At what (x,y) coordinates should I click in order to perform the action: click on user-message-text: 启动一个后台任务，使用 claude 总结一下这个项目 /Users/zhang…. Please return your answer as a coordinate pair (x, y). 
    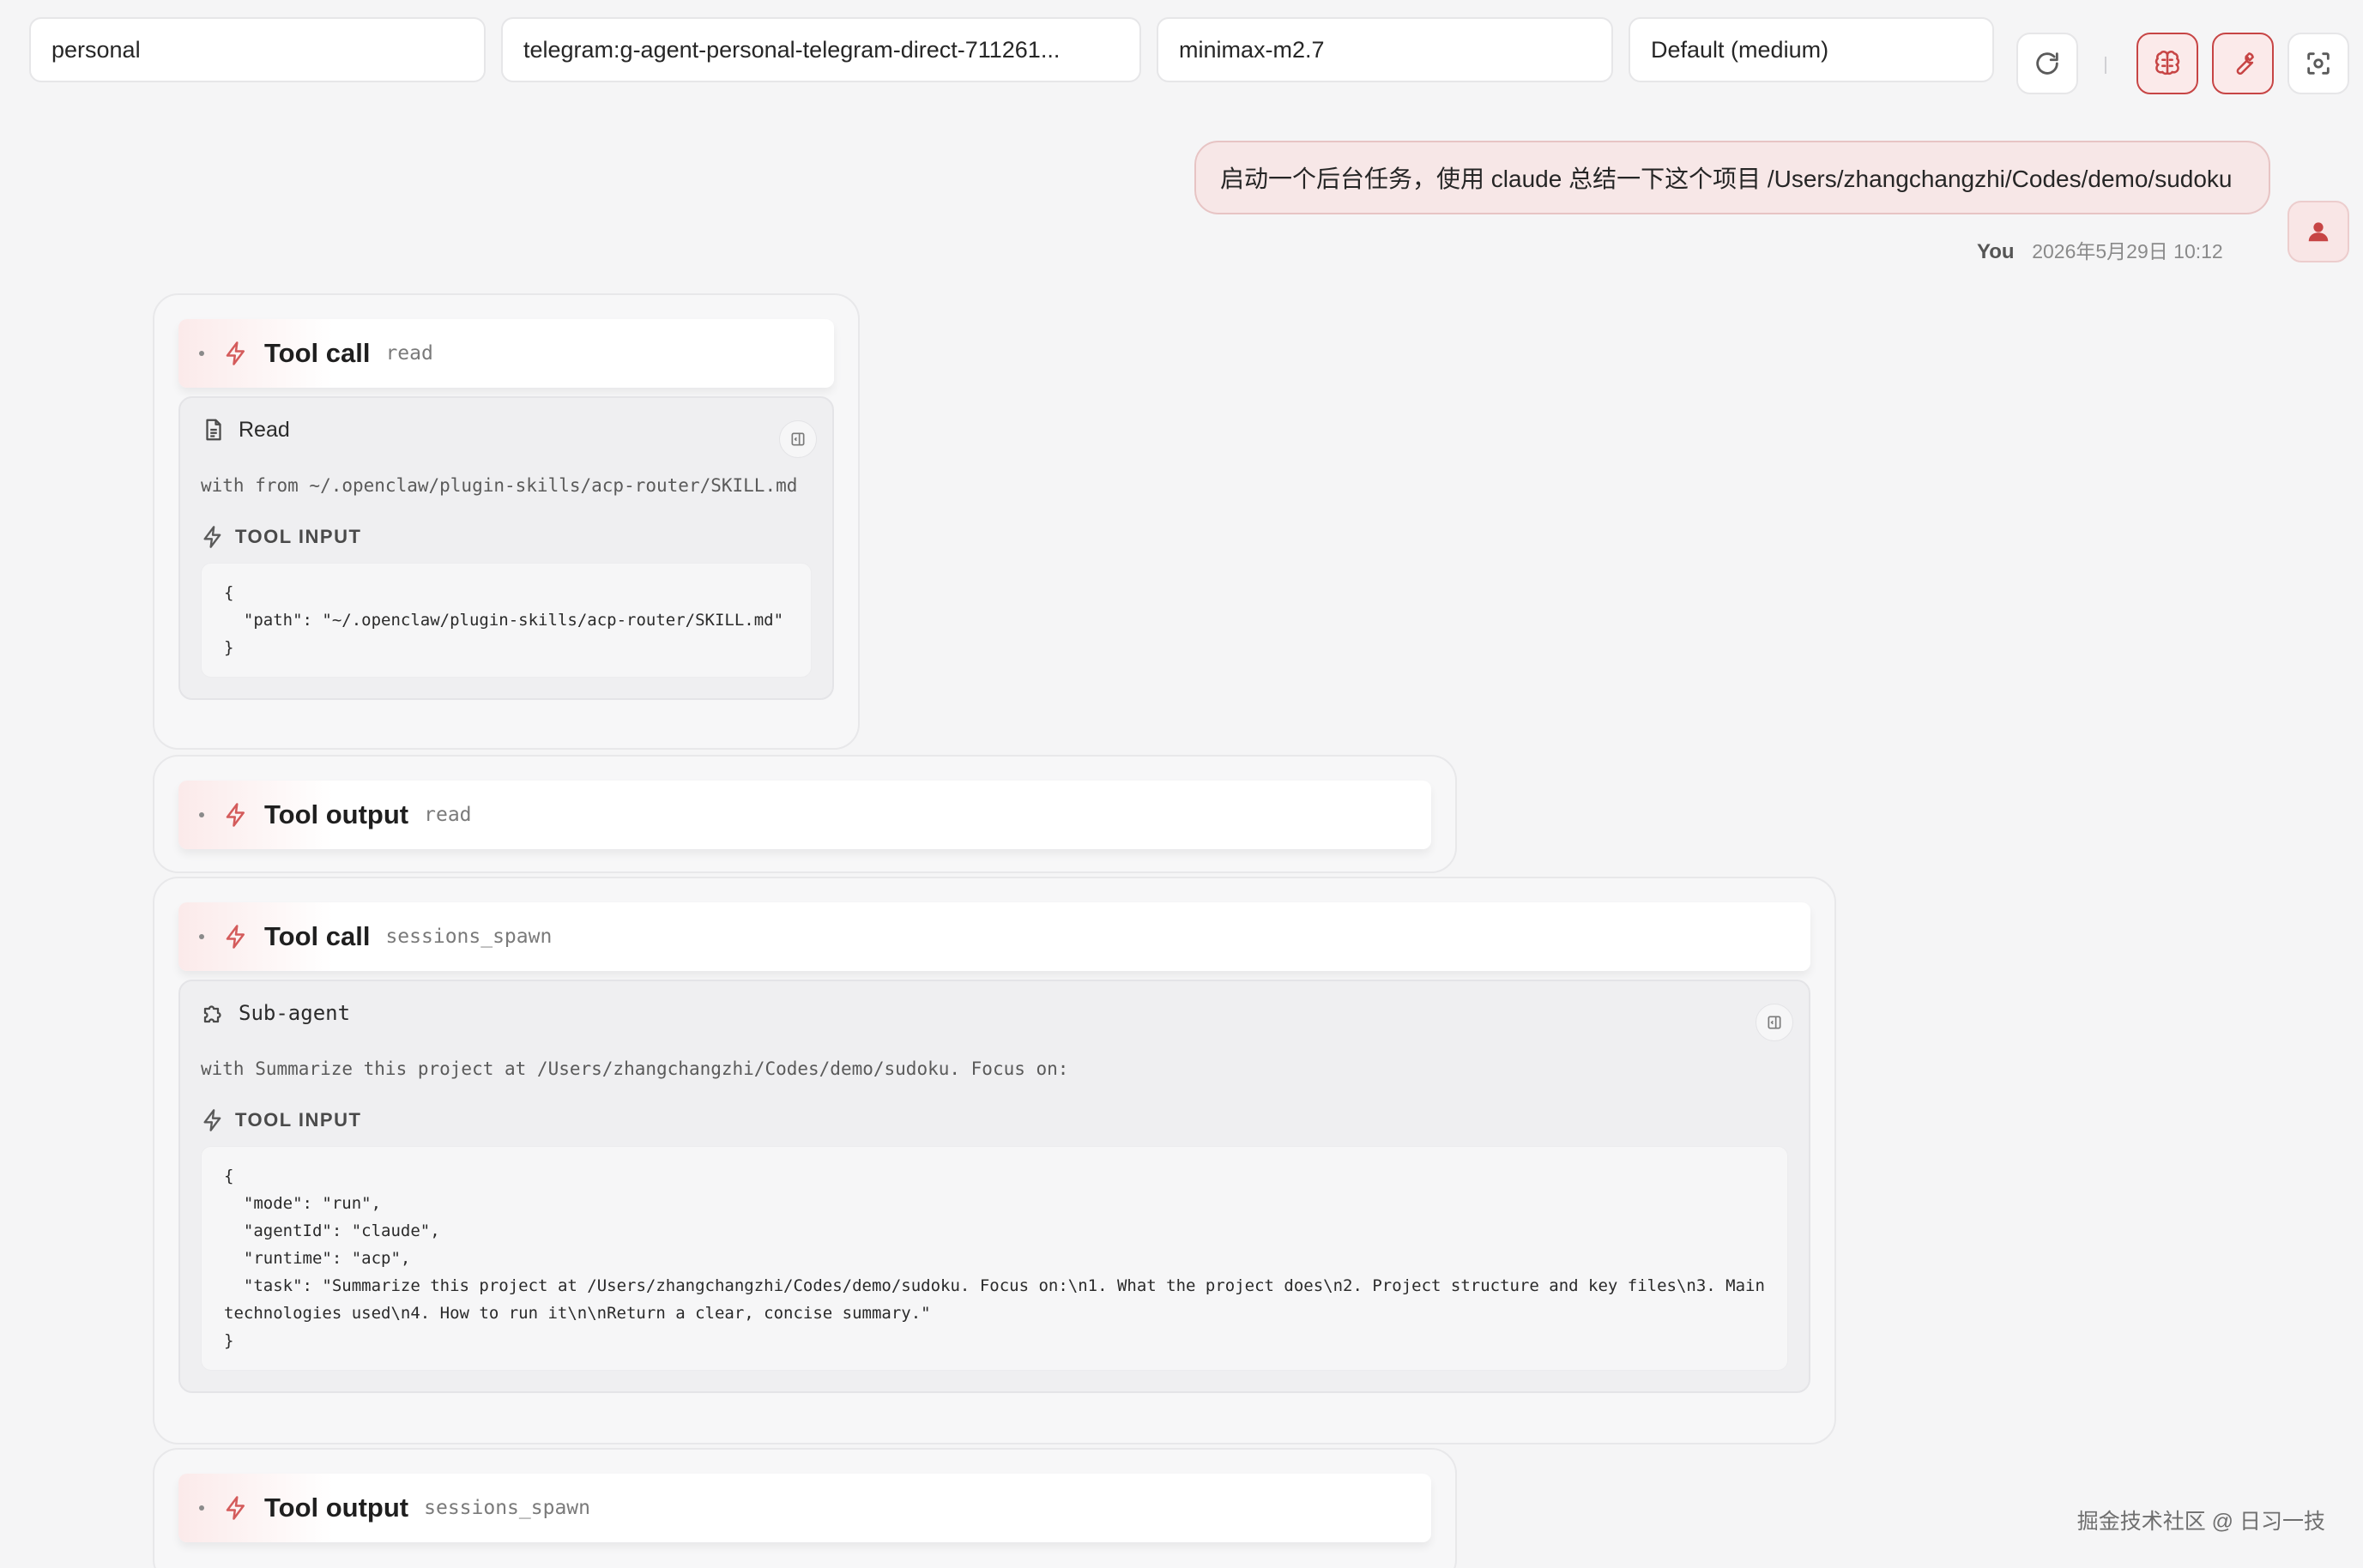
    Looking at the image, I should click on (1727, 179).